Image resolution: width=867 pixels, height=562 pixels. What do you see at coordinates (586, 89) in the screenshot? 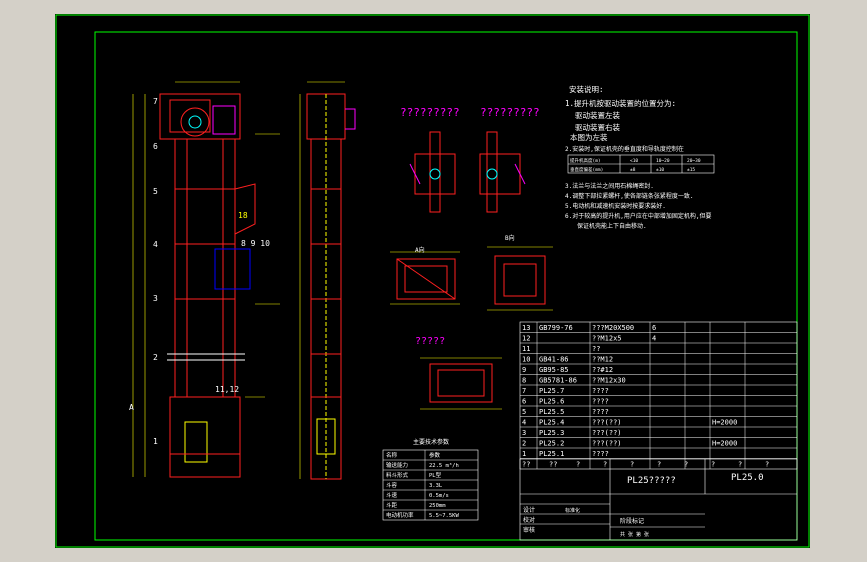
I see `notes-title: 安装说明:` at bounding box center [586, 89].